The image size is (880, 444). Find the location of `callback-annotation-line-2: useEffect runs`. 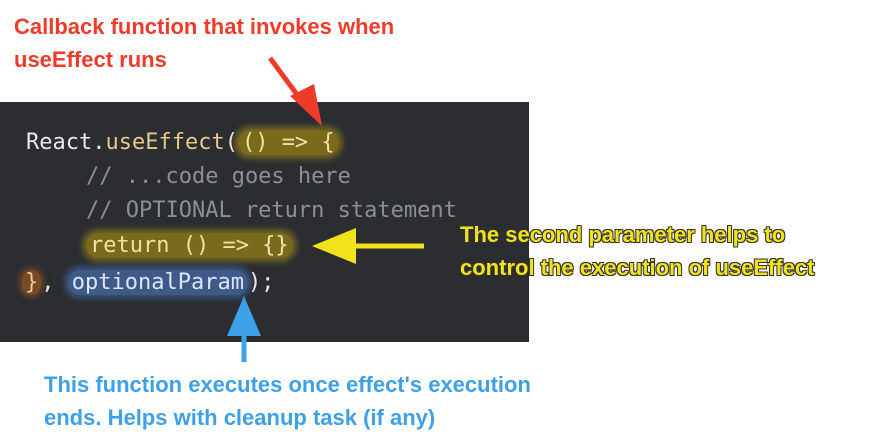

callback-annotation-line-2: useEffect runs is located at coordinates (90, 59).